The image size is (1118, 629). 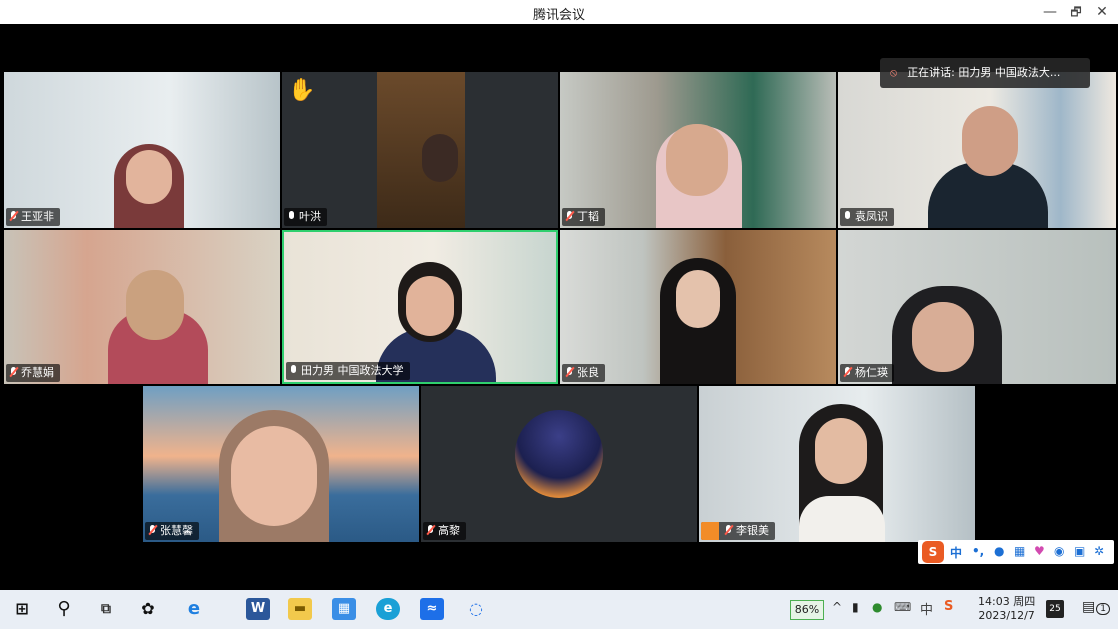 I want to click on ime-toolbar: S 中 •, ● ▦ ♥ ◉ ▣ ✲, so click(x=1016, y=552).